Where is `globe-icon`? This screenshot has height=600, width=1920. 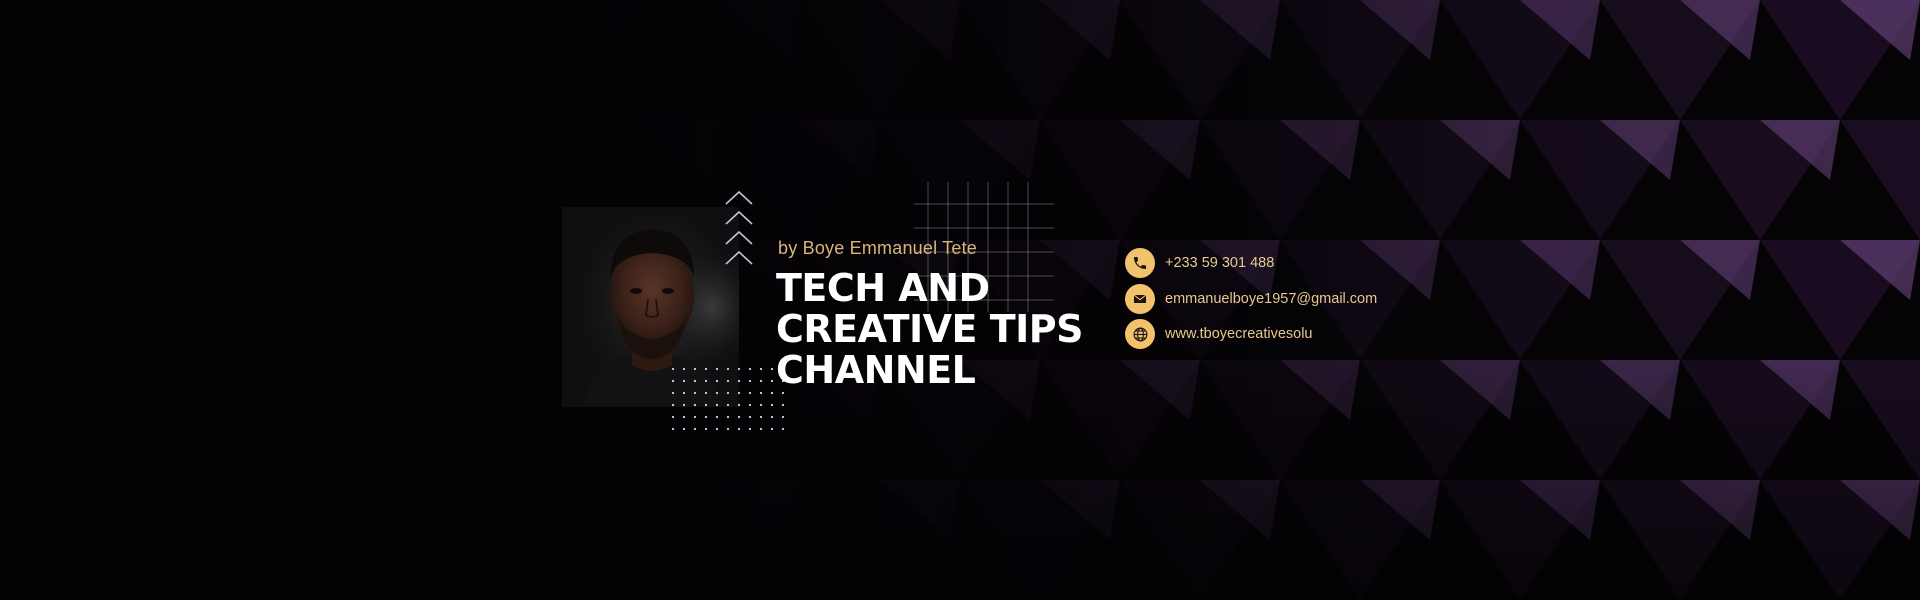 globe-icon is located at coordinates (1140, 334).